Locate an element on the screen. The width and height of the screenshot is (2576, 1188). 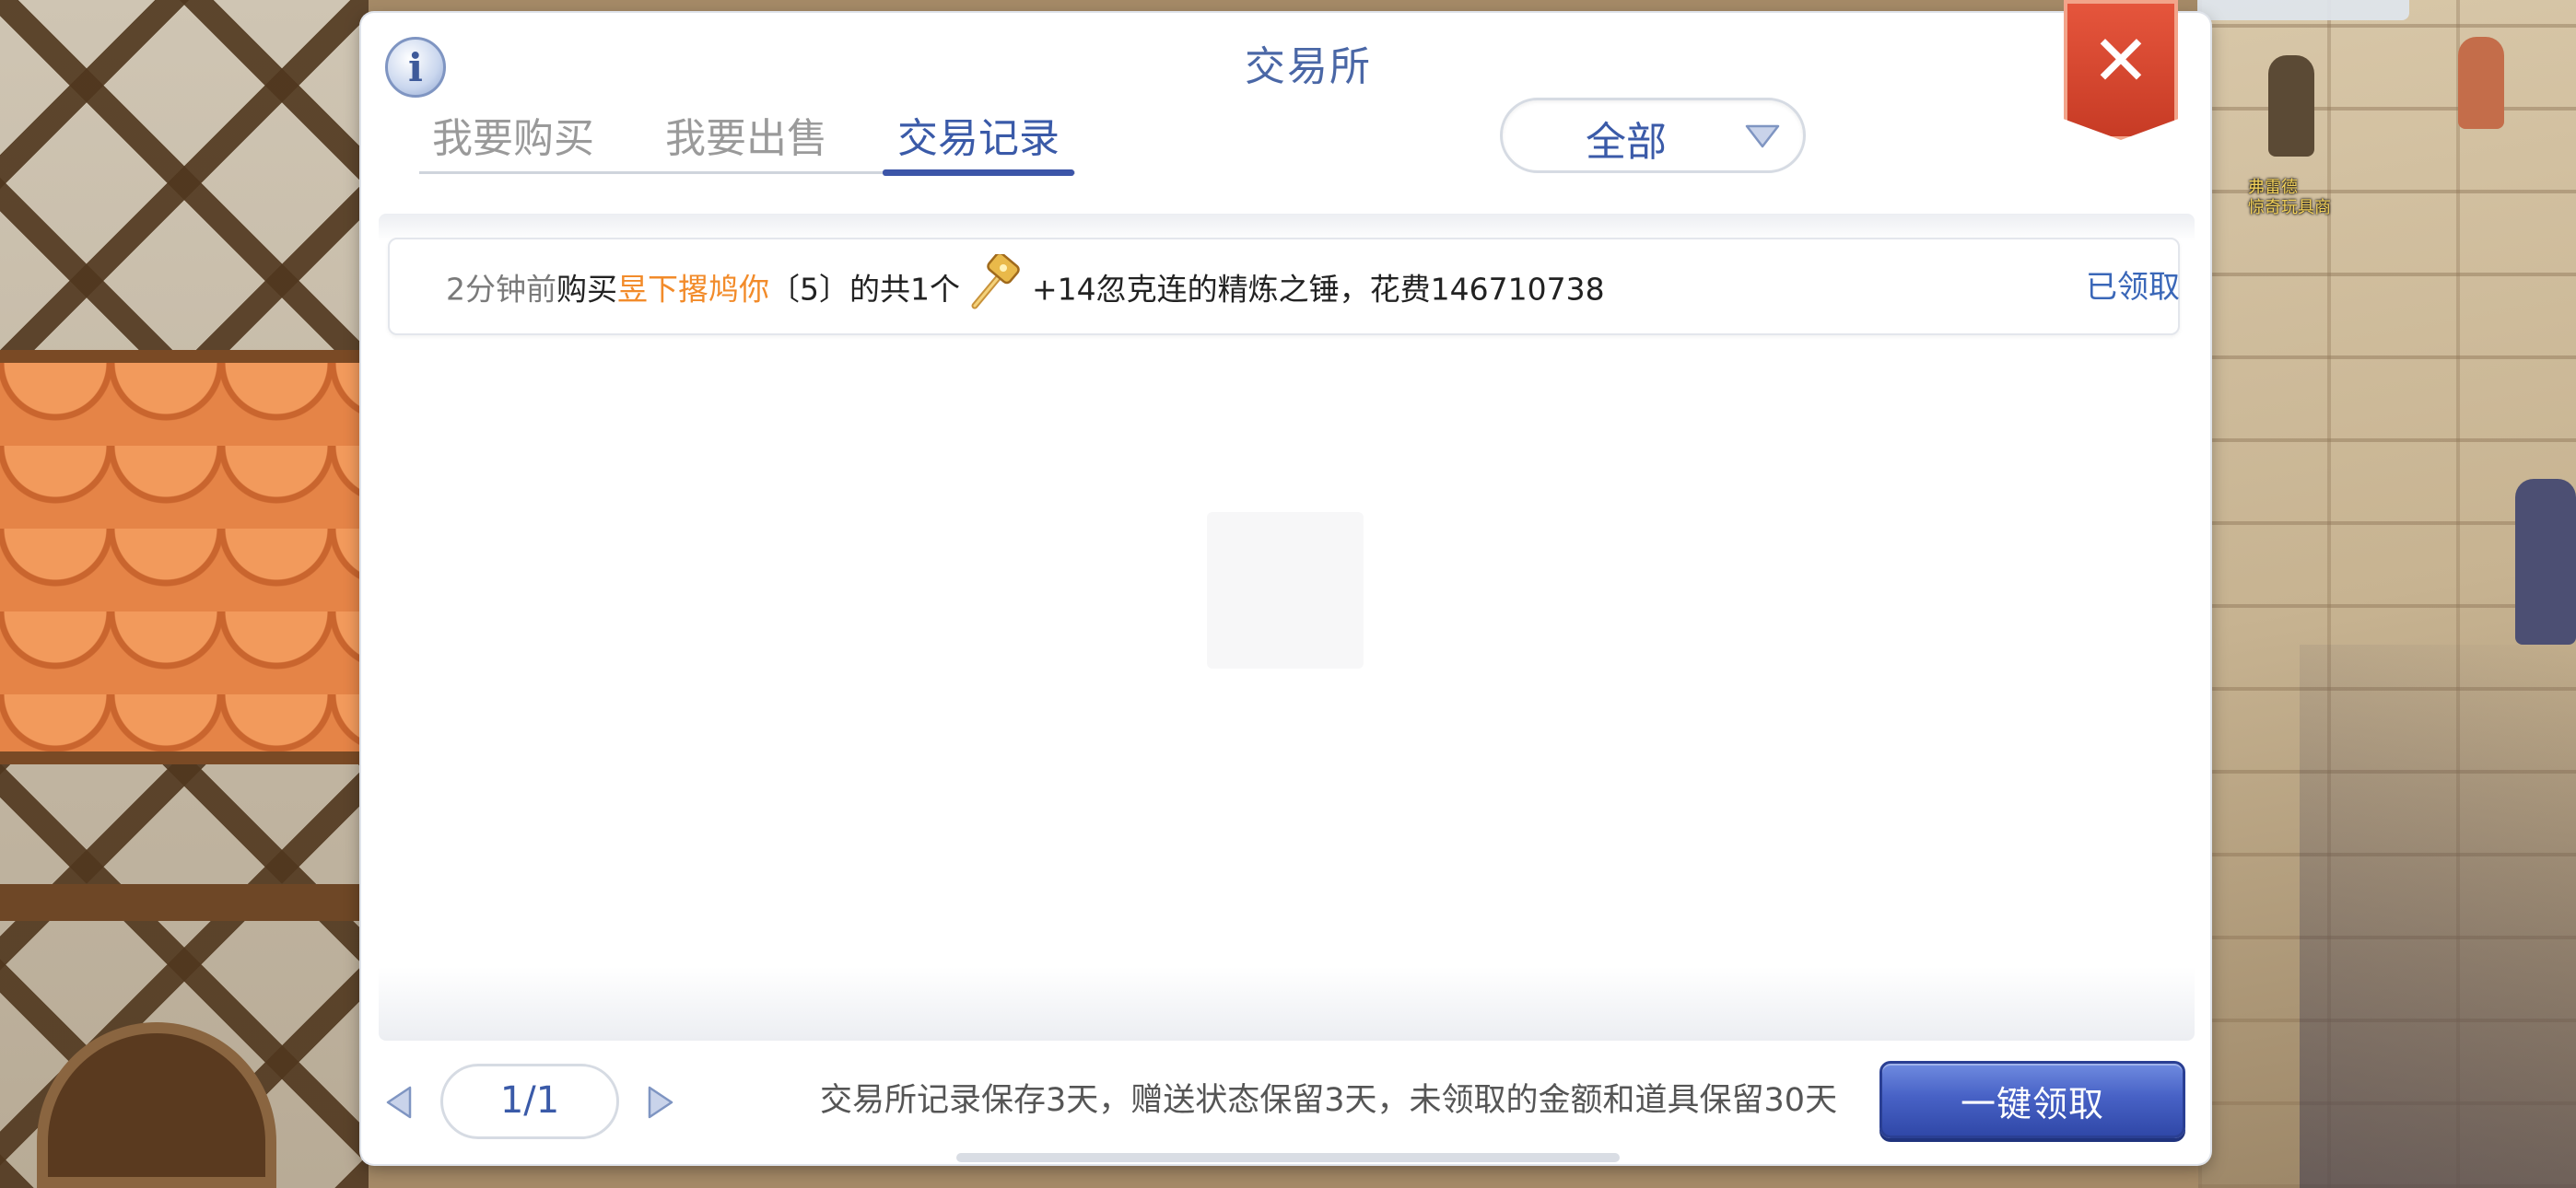
npc-name: 弗雷德 is located at coordinates (2273, 187).